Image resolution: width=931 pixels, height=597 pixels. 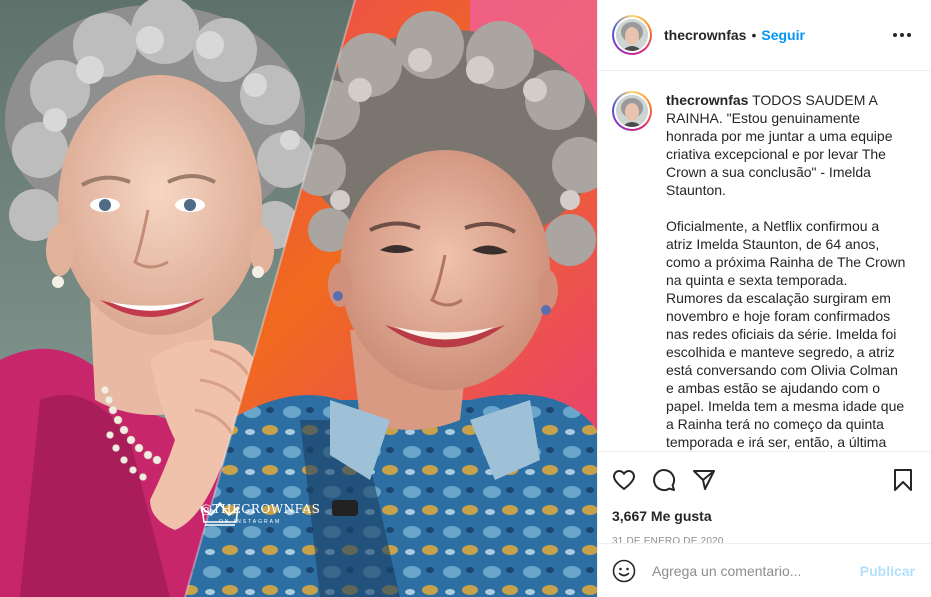 What do you see at coordinates (712, 480) in the screenshot?
I see `paper-plane-icon` at bounding box center [712, 480].